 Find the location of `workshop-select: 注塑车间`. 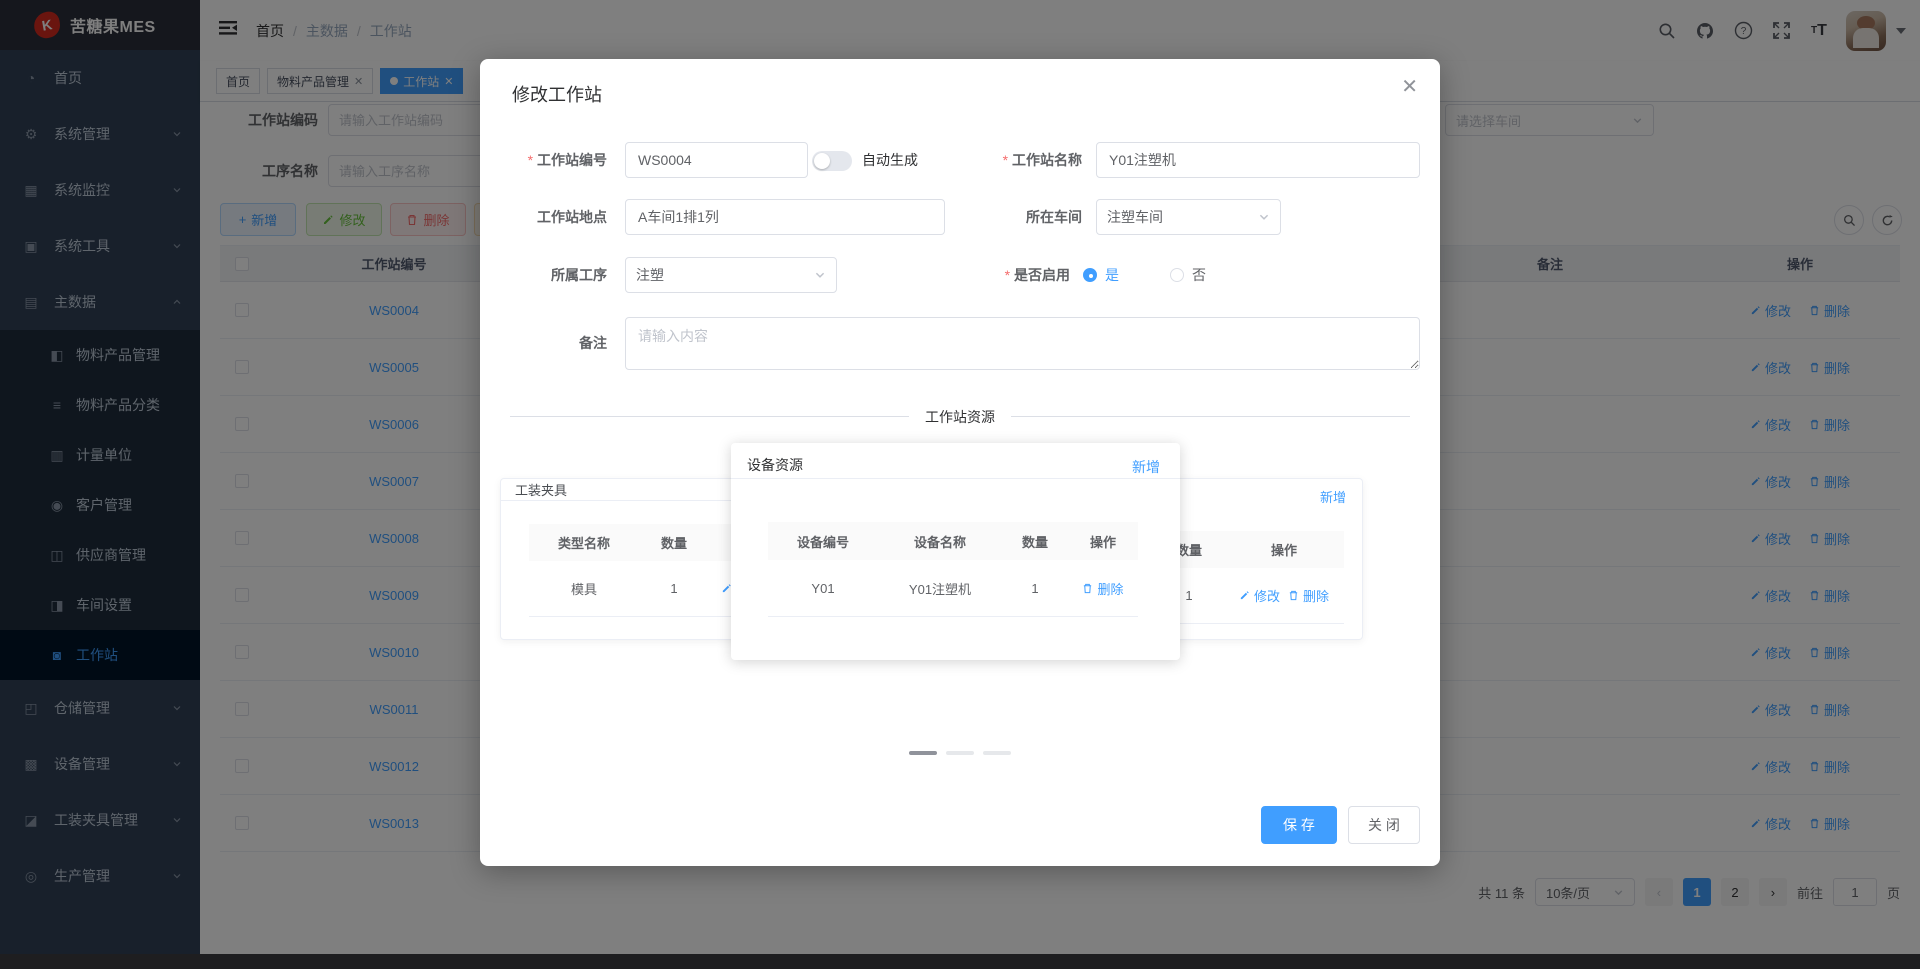

workshop-select: 注塑车间 is located at coordinates (1188, 217).